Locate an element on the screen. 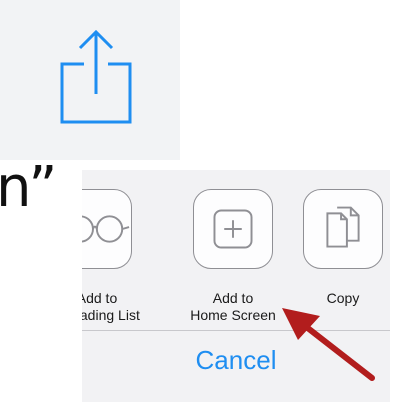  quote-fragment-text: n” is located at coordinates (29, 187).